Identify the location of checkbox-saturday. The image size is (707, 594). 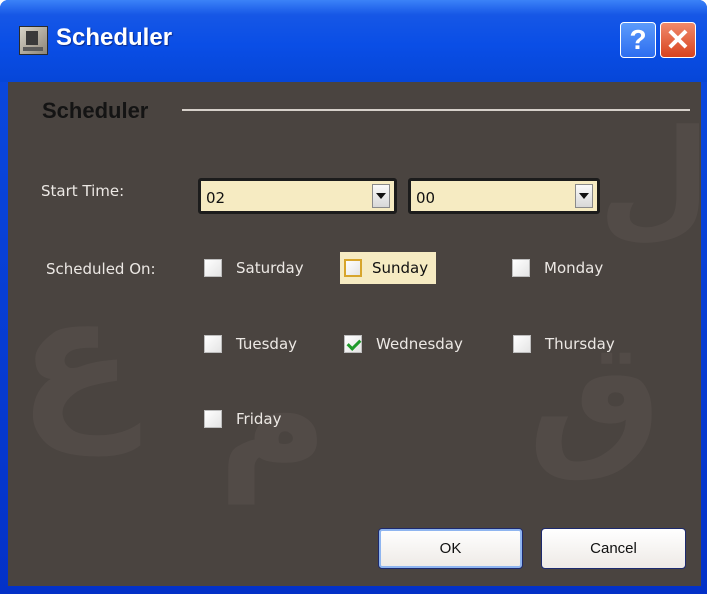
(213, 268).